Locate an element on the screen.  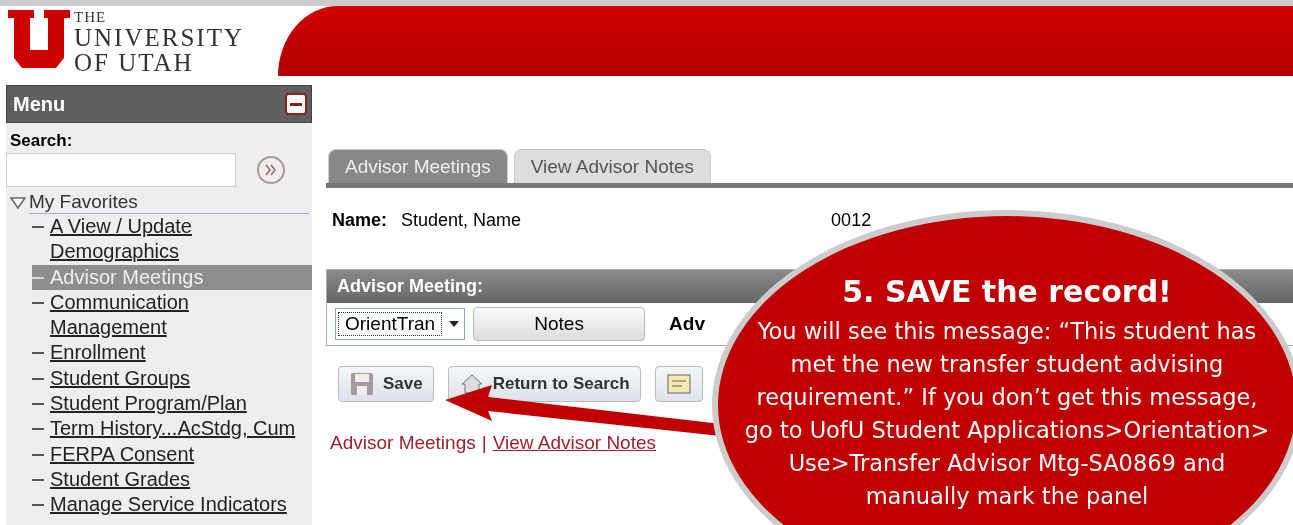
search-field is located at coordinates (121, 170).